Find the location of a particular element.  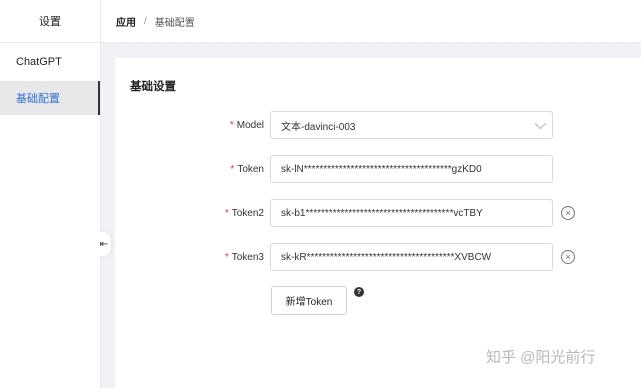

token-label-text: Token is located at coordinates (250, 169).